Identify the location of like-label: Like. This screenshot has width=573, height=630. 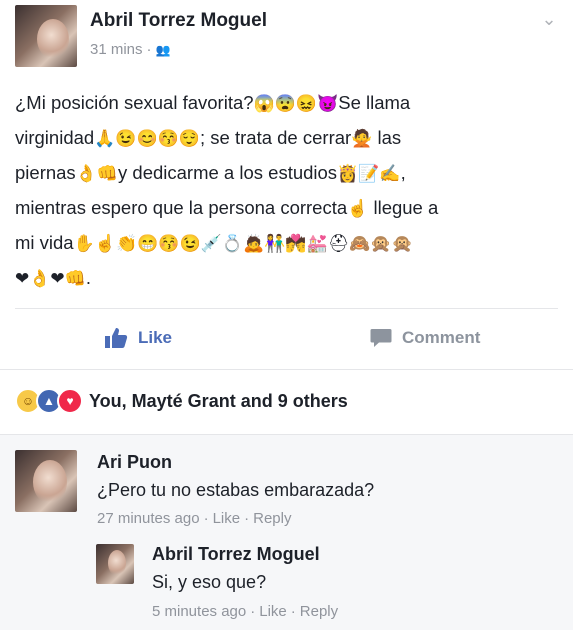
(155, 337).